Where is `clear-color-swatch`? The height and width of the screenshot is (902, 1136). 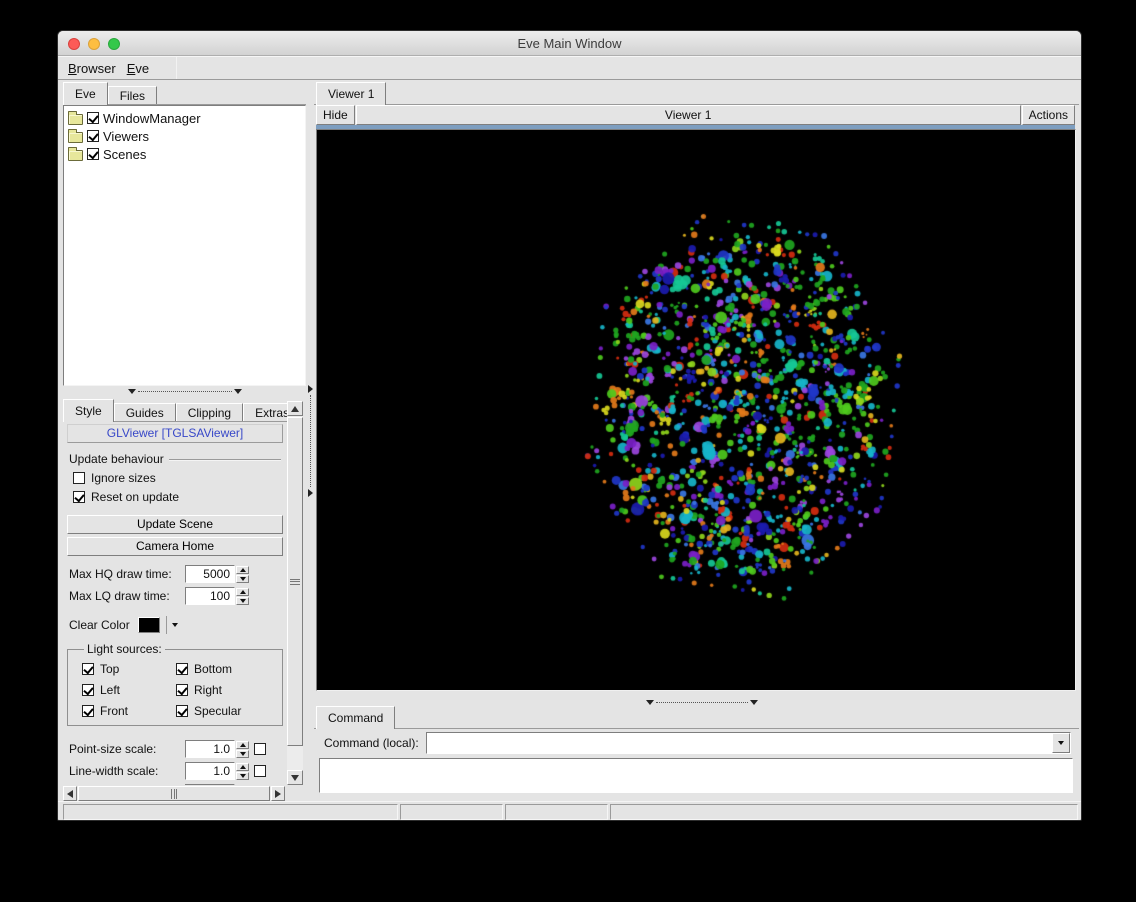
clear-color-swatch is located at coordinates (148, 625).